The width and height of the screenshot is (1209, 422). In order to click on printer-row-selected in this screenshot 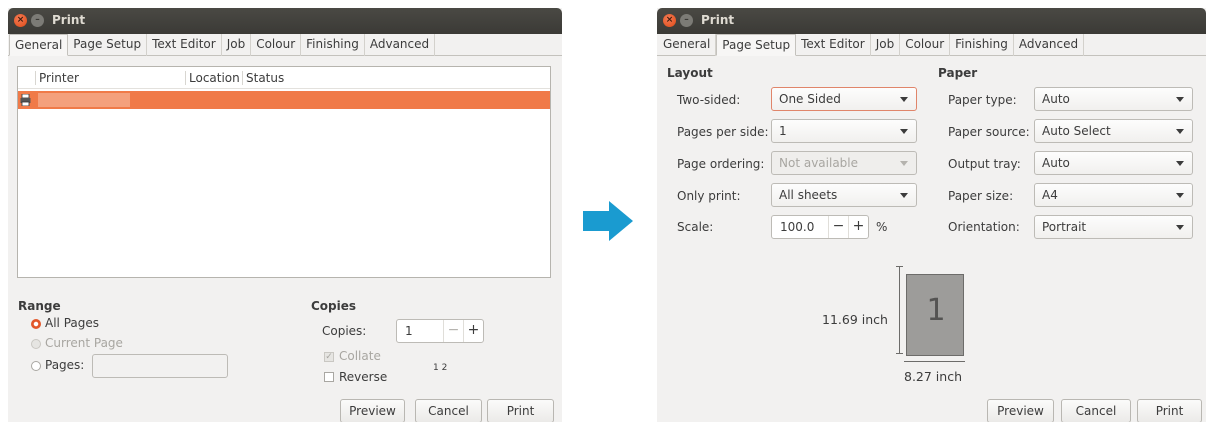, I will do `click(284, 100)`.